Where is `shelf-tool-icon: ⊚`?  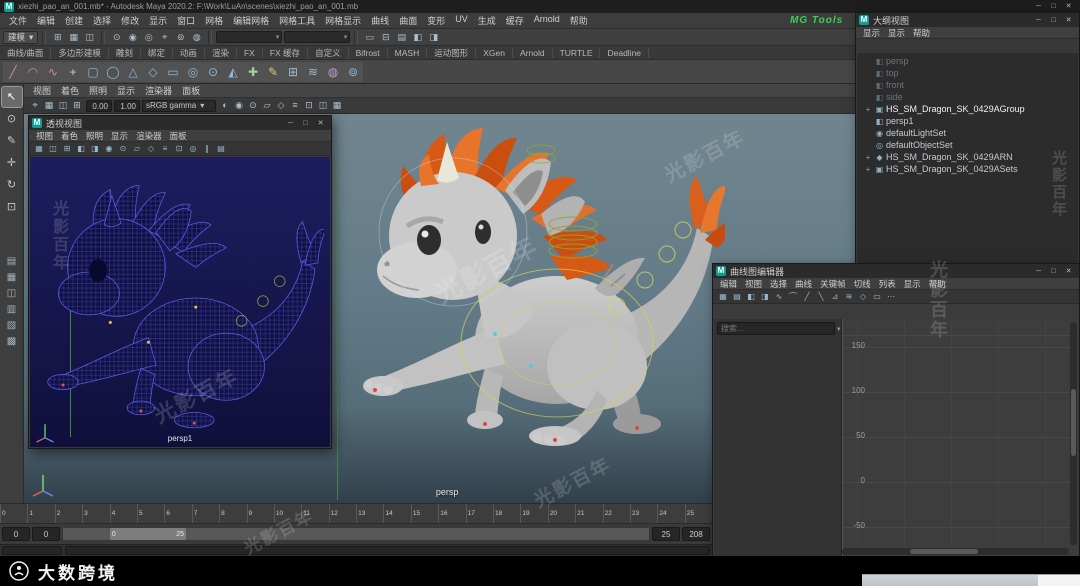
shelf-tool-icon: ⊚ is located at coordinates (353, 71).